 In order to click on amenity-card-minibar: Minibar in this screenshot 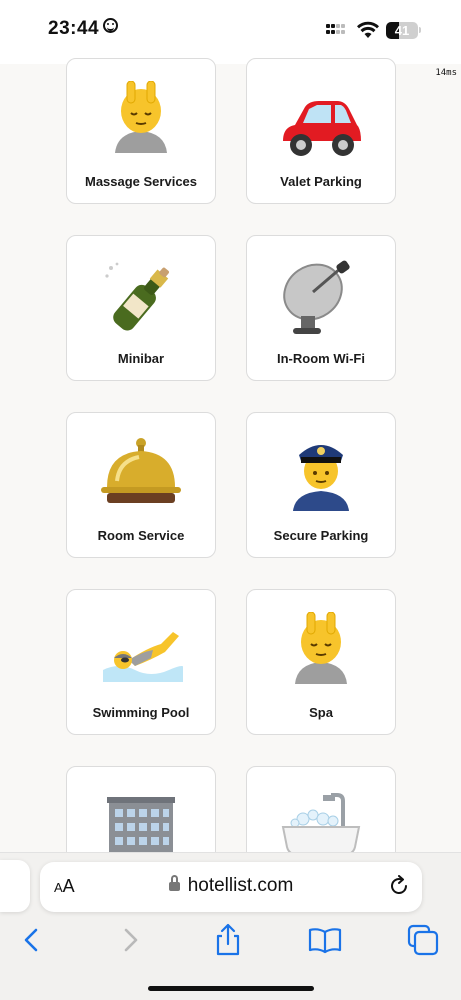, I will do `click(141, 308)`.